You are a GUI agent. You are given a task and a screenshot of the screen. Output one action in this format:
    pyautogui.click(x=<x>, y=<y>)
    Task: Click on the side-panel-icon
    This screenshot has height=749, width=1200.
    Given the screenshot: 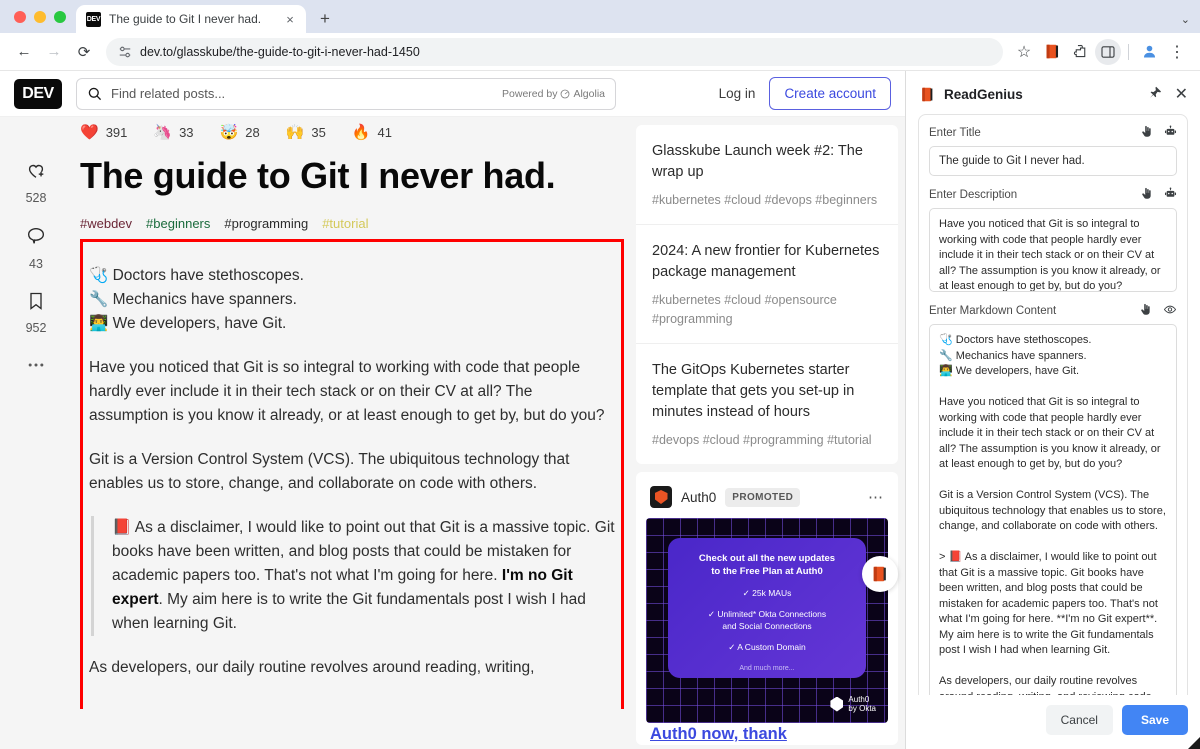 What is the action you would take?
    pyautogui.click(x=1108, y=51)
    